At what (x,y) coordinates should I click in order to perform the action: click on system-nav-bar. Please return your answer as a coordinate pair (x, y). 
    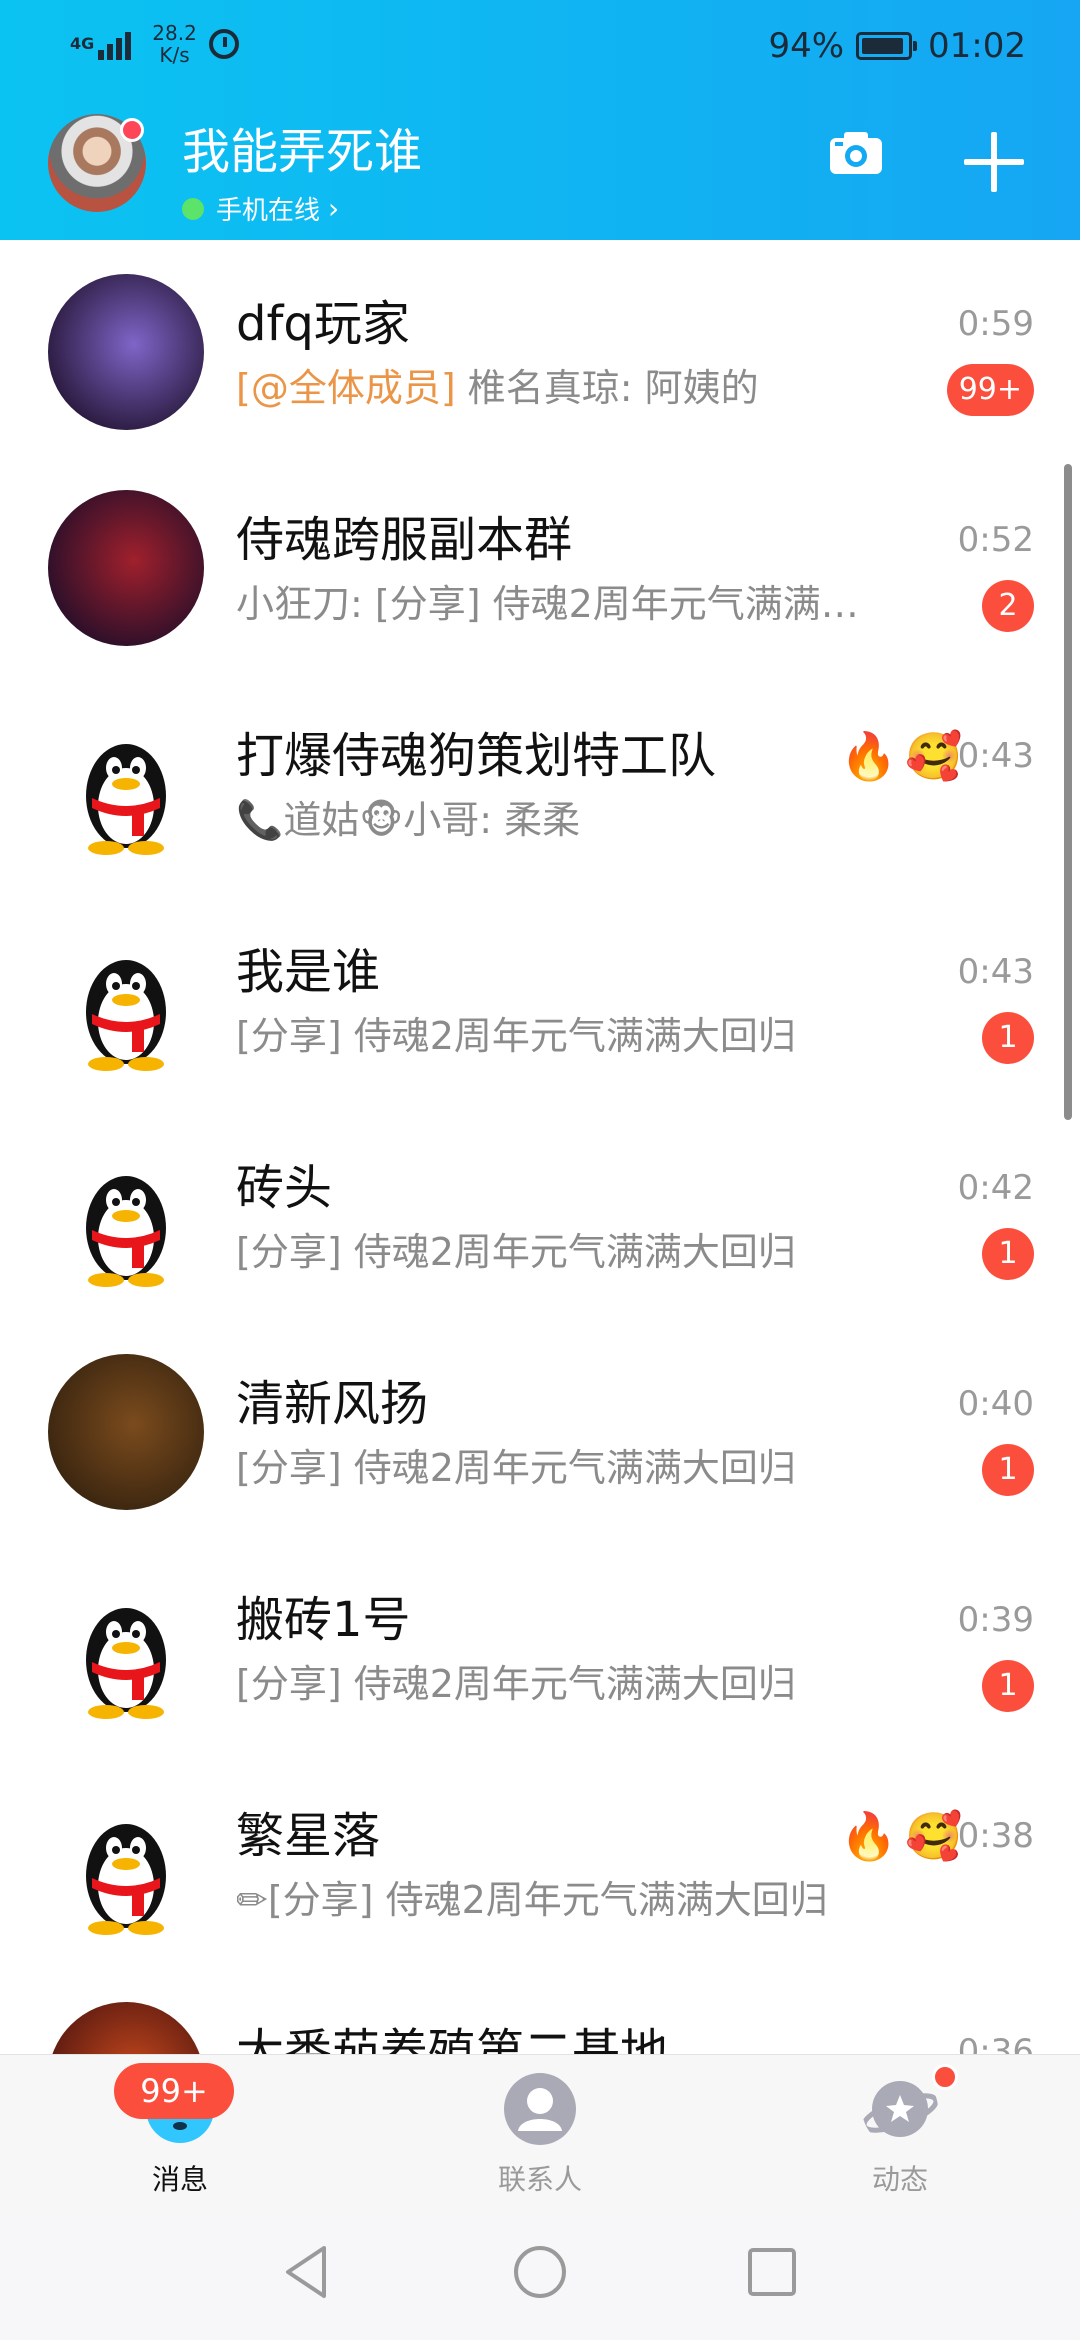
    Looking at the image, I should click on (540, 2277).